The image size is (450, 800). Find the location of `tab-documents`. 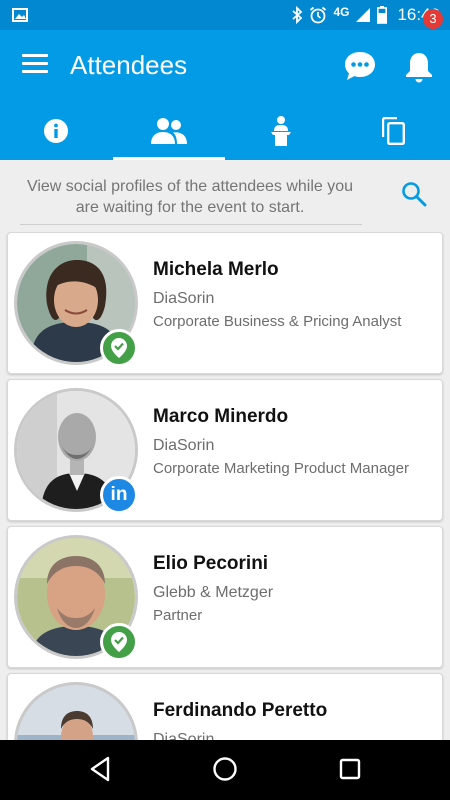

tab-documents is located at coordinates (394, 131).